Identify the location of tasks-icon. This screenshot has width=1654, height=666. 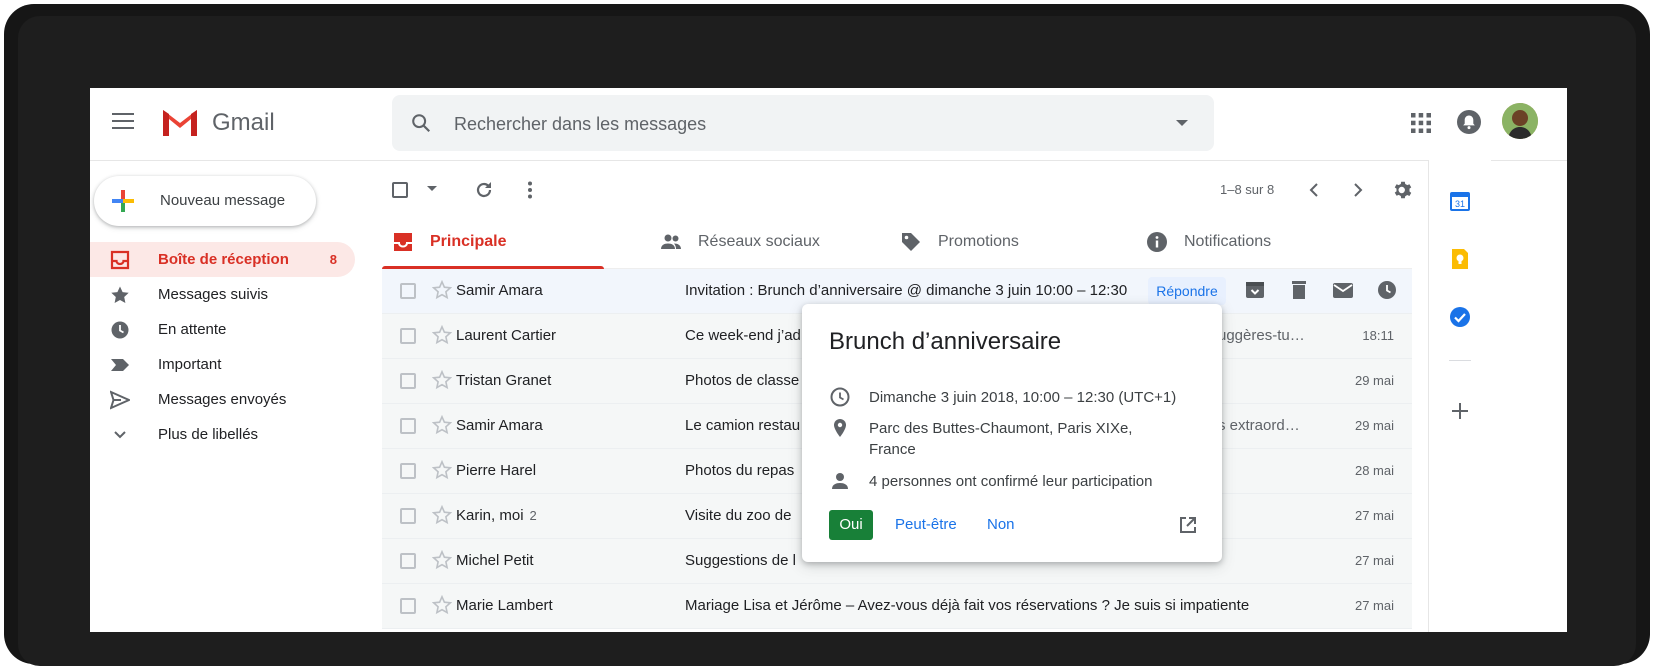
(1460, 317).